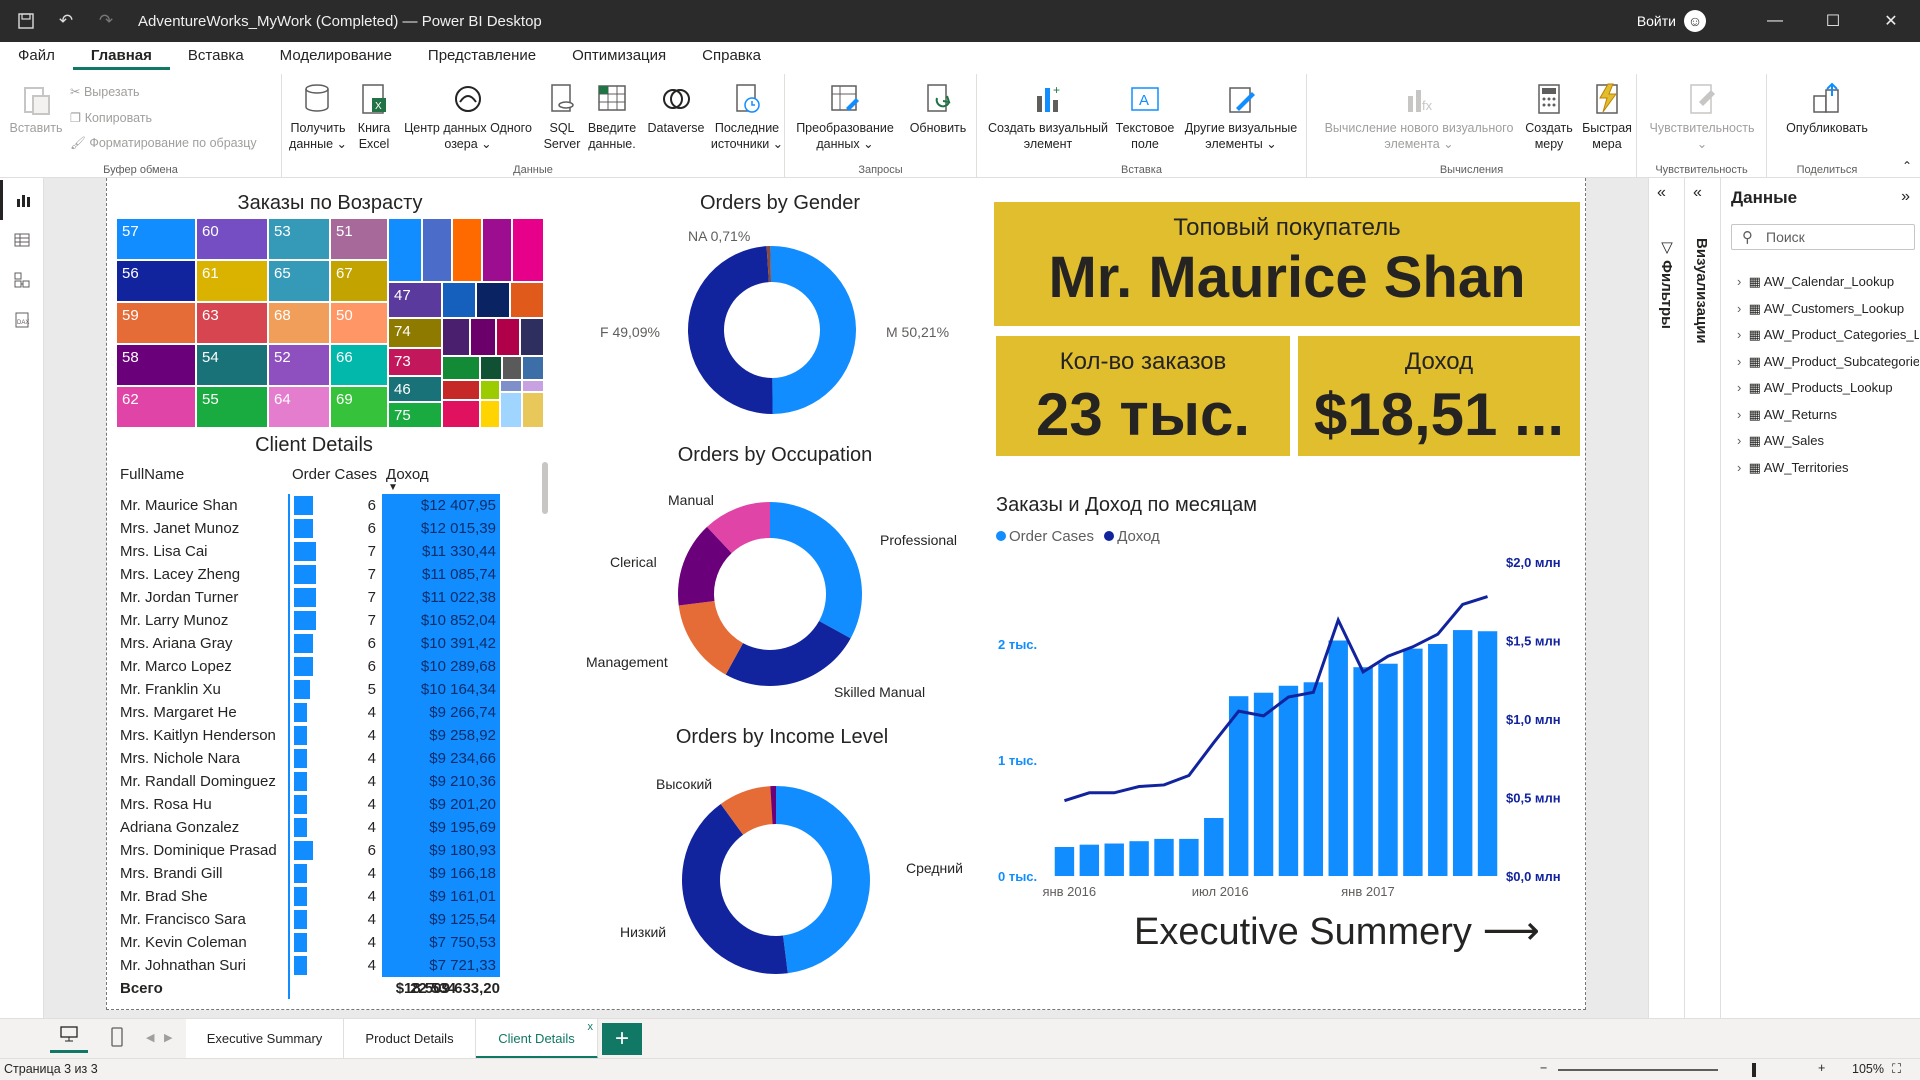 The image size is (1920, 1080). Describe the element at coordinates (311, 551) in the screenshot. I see `table-row: Mrs. Lisa Cai 7 $11 330,44` at that location.